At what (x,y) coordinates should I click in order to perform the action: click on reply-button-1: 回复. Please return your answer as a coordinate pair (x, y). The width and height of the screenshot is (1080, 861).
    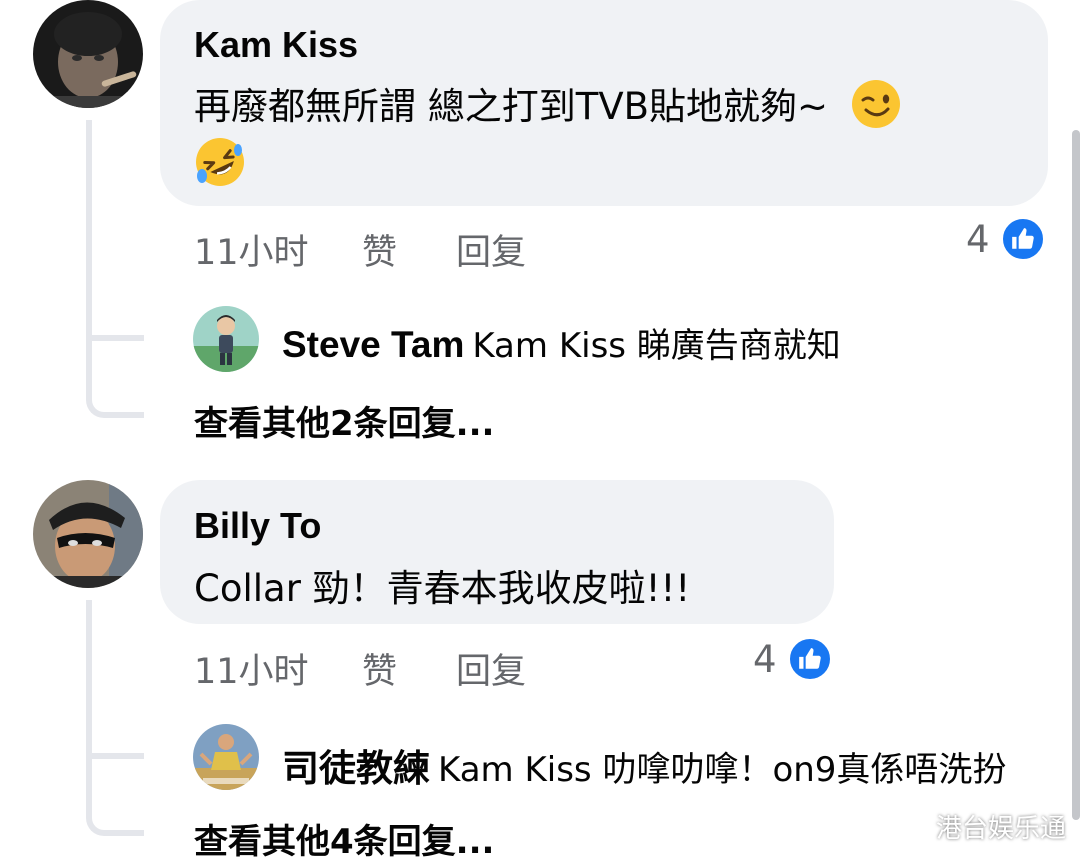
    Looking at the image, I should click on (491, 249).